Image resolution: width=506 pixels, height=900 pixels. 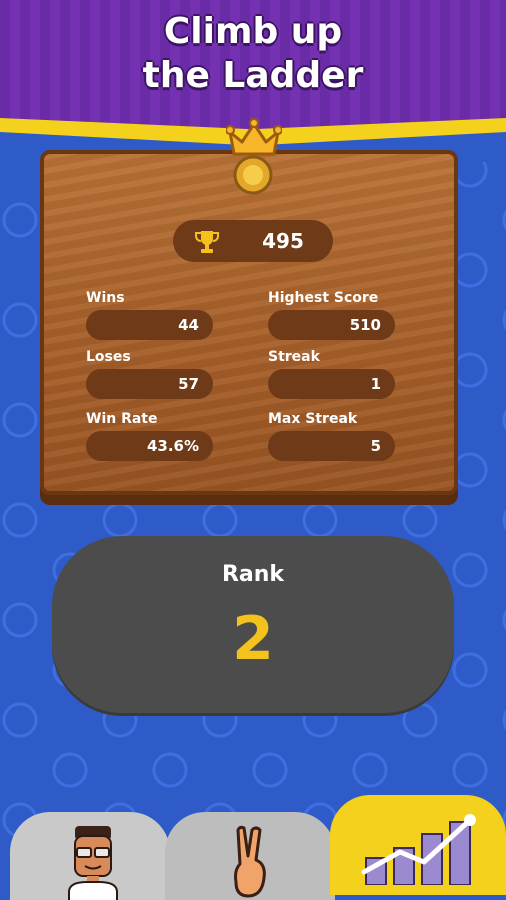 What do you see at coordinates (313, 419) in the screenshot?
I see `max-streak-label: Max Streak` at bounding box center [313, 419].